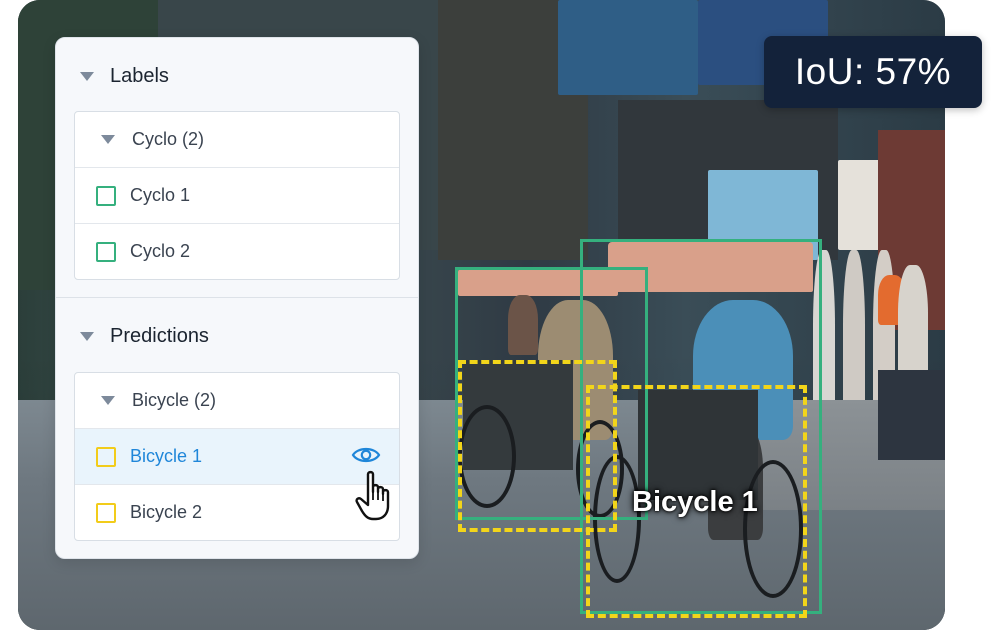 This screenshot has width=1000, height=630. Describe the element at coordinates (166, 456) in the screenshot. I see `prediction-item-text: Bicycle 1` at that location.